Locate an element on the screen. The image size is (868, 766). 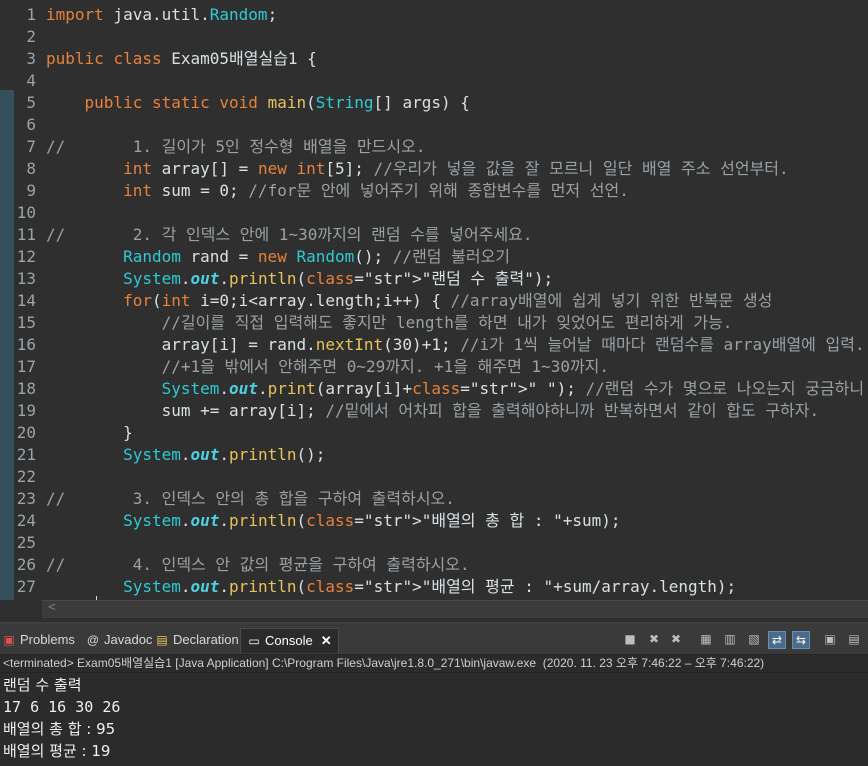
line-number: 7 is located at coordinates (31, 146).